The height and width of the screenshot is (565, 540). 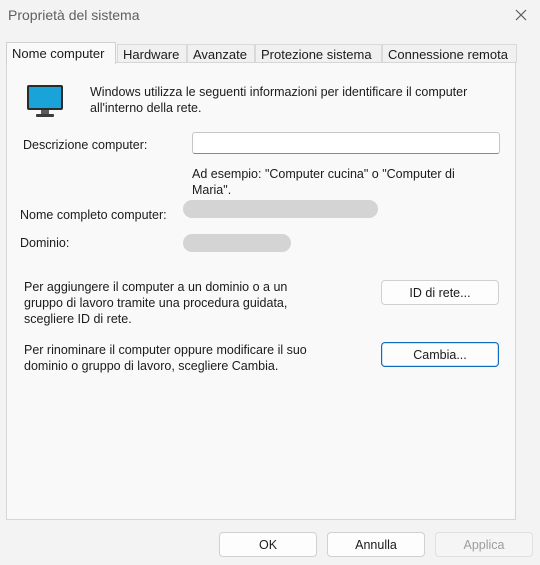 I want to click on domain-value-redacted, so click(x=237, y=243).